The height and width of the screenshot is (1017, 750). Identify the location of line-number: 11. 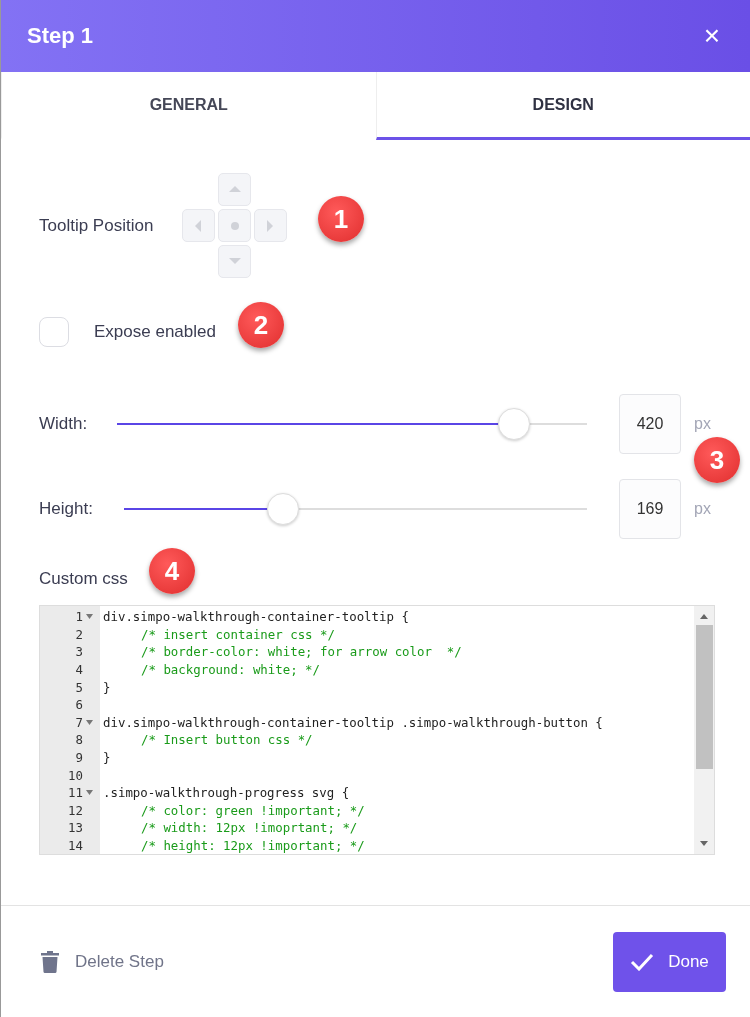
(75, 793).